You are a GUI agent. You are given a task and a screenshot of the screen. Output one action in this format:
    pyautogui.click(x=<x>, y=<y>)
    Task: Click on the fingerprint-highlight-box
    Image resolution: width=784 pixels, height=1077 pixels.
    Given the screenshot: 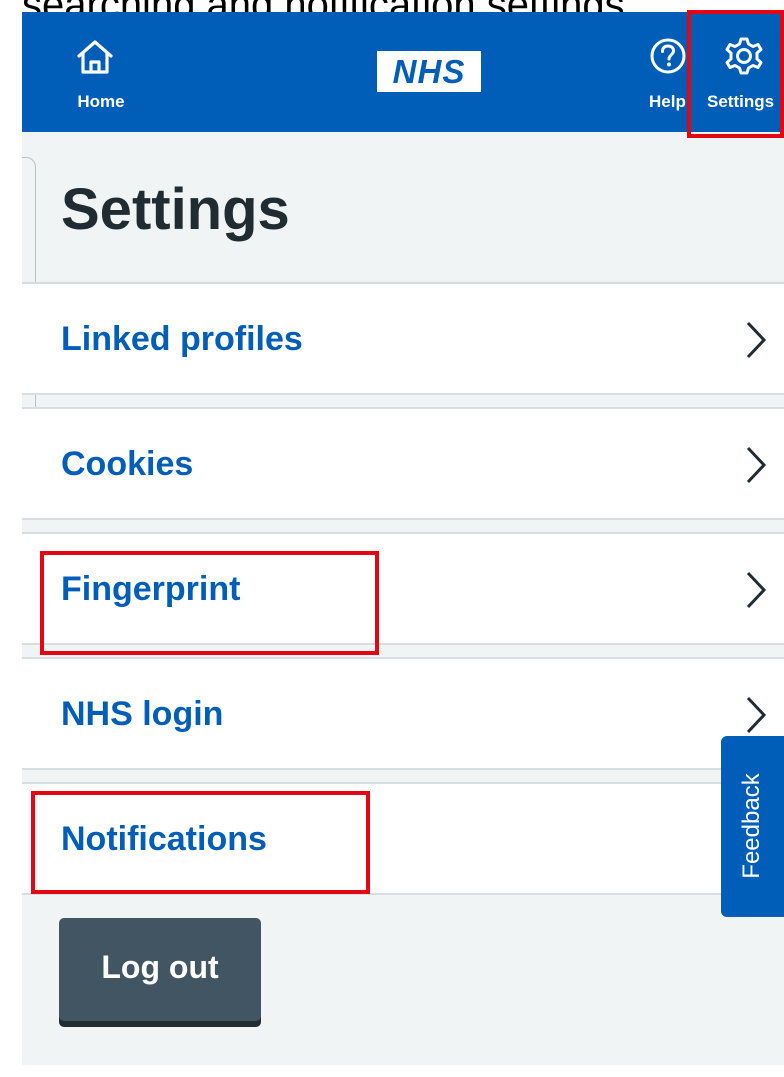 What is the action you would take?
    pyautogui.click(x=209, y=603)
    